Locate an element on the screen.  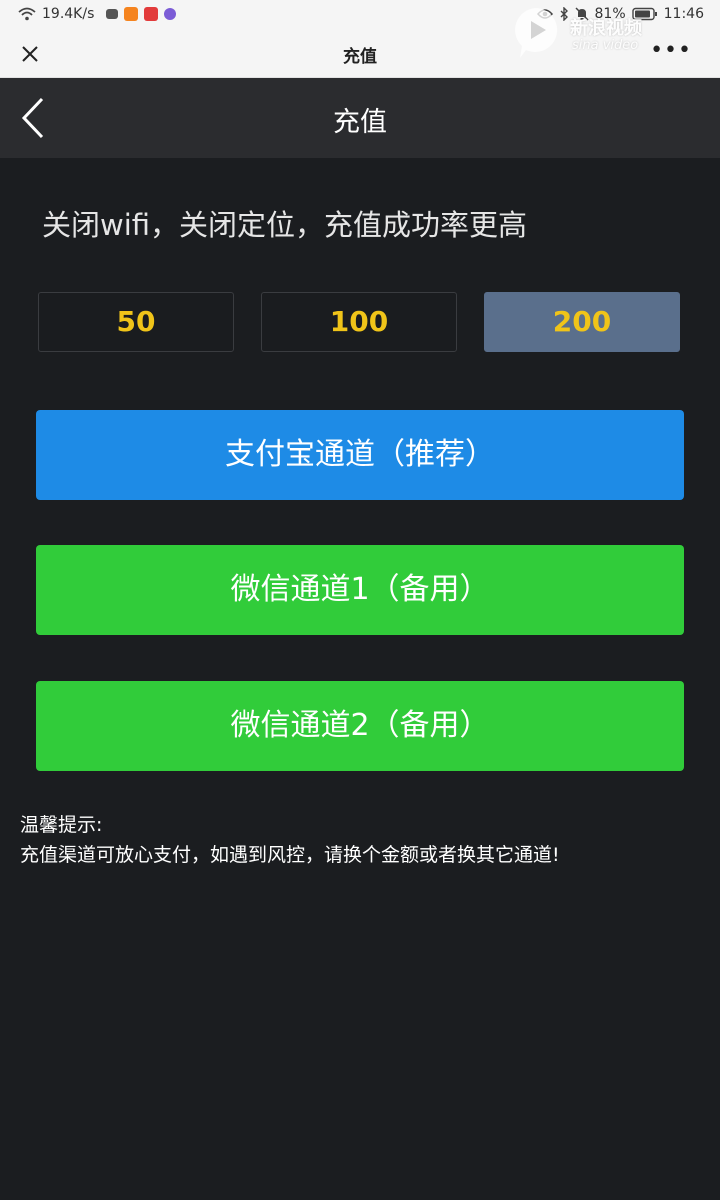
notice-title: 温馨提示: is located at coordinates (61, 825).